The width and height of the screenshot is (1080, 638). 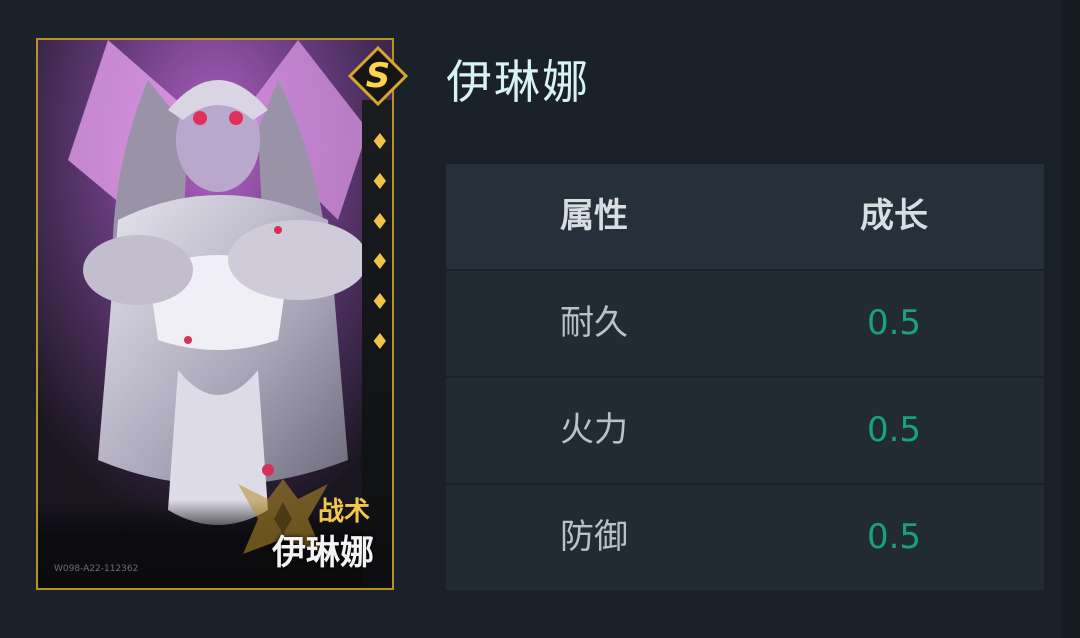 What do you see at coordinates (745, 430) in the screenshot?
I see `table-row: 火力 0.5` at bounding box center [745, 430].